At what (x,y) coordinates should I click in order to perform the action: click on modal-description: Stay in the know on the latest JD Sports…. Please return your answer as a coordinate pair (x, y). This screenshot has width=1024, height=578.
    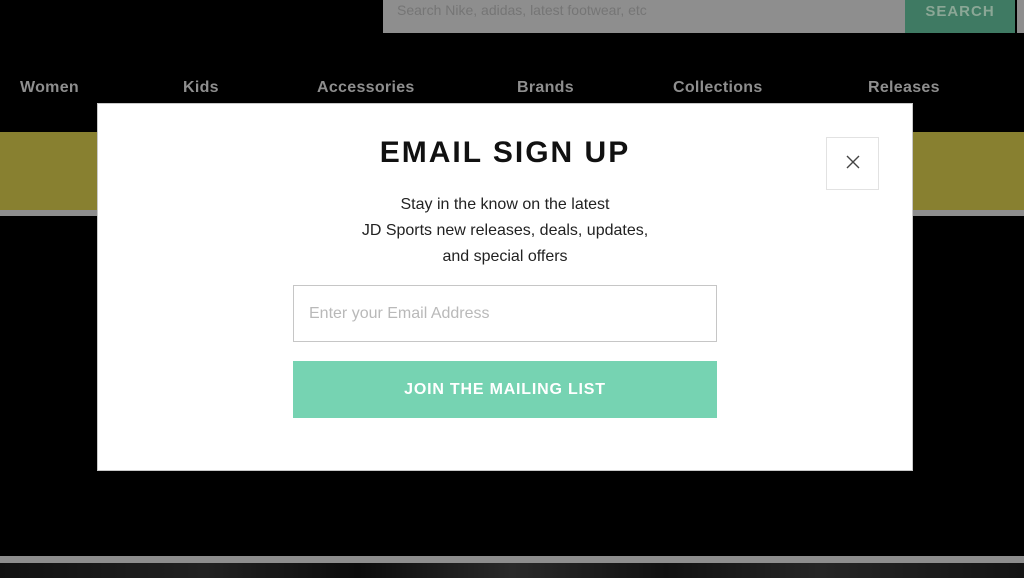
    Looking at the image, I should click on (505, 231).